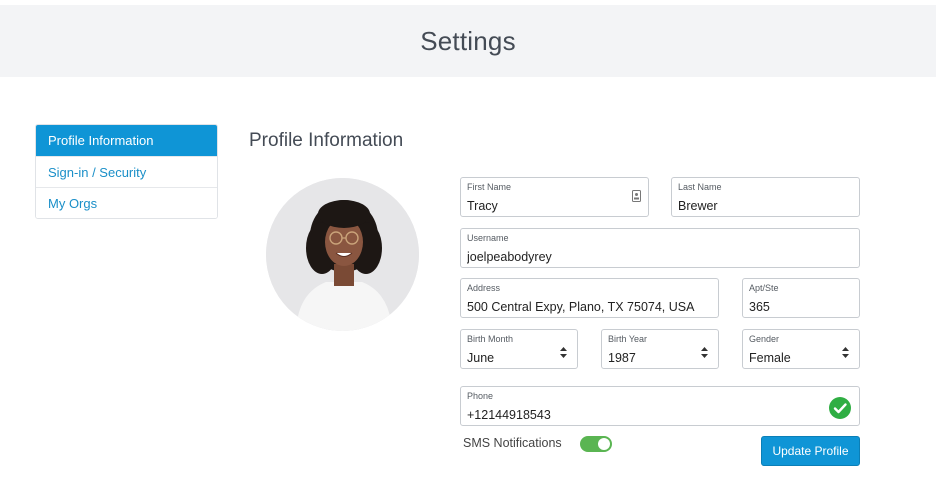  Describe the element at coordinates (554, 197) in the screenshot. I see `first-name-field: First Name Tracy` at that location.